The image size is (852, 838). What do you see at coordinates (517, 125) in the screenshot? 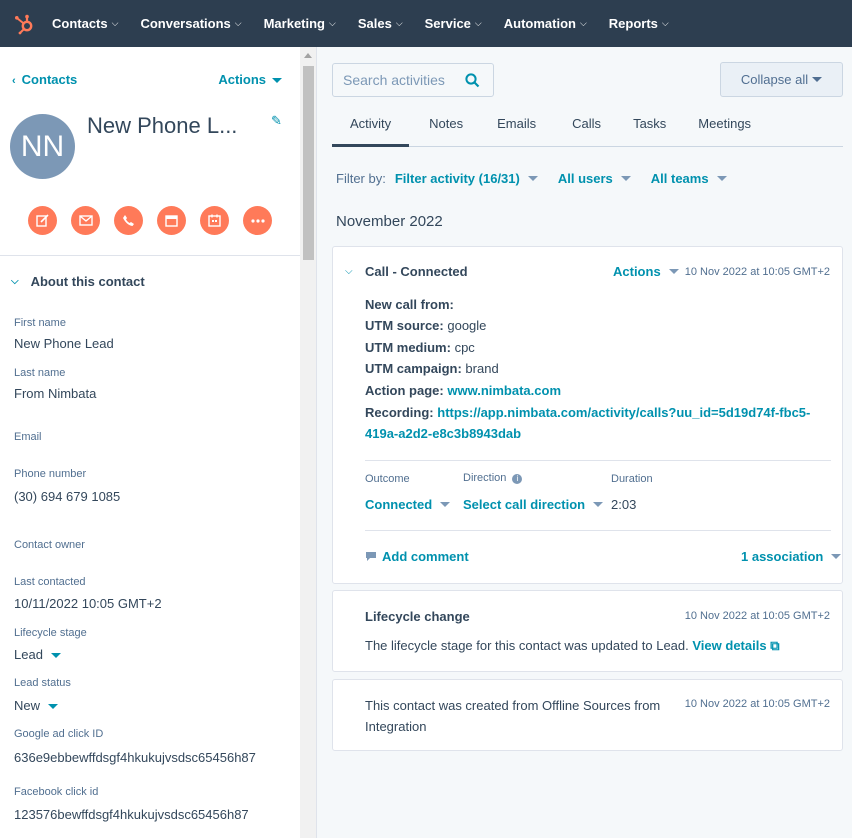
I see `tab-emails: Emails` at bounding box center [517, 125].